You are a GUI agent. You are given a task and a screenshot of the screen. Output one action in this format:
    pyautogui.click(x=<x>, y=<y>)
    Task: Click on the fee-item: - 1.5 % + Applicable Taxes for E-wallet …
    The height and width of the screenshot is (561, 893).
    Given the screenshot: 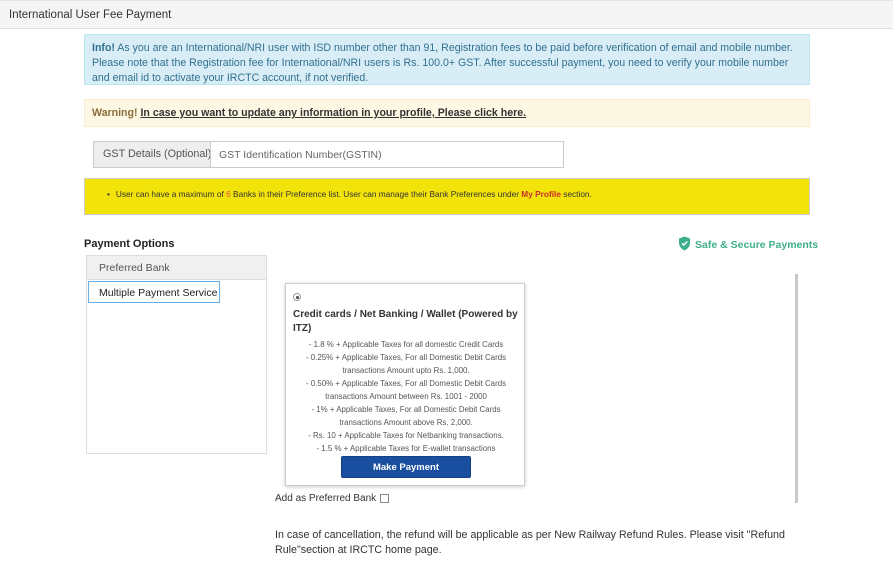 What is the action you would take?
    pyautogui.click(x=406, y=448)
    